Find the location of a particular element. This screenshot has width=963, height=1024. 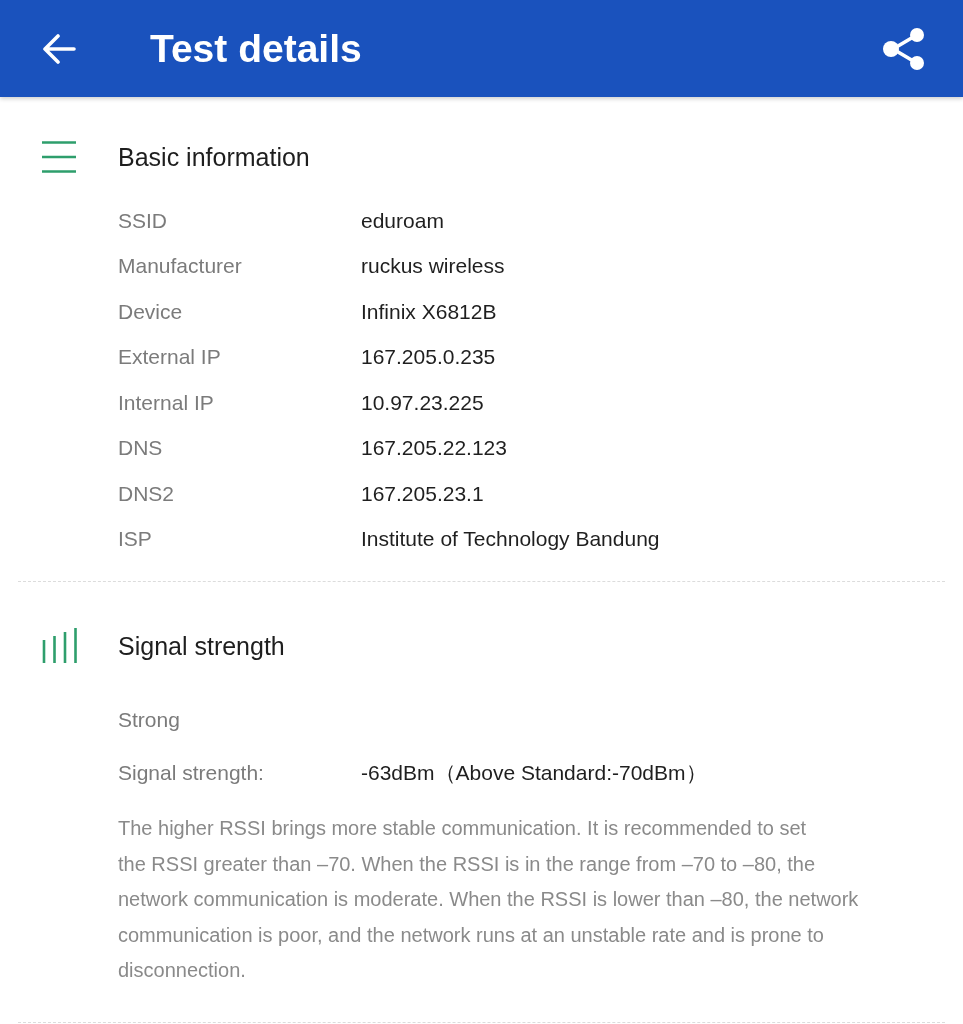

field-value: 167.205.23.1 is located at coordinates (422, 493).